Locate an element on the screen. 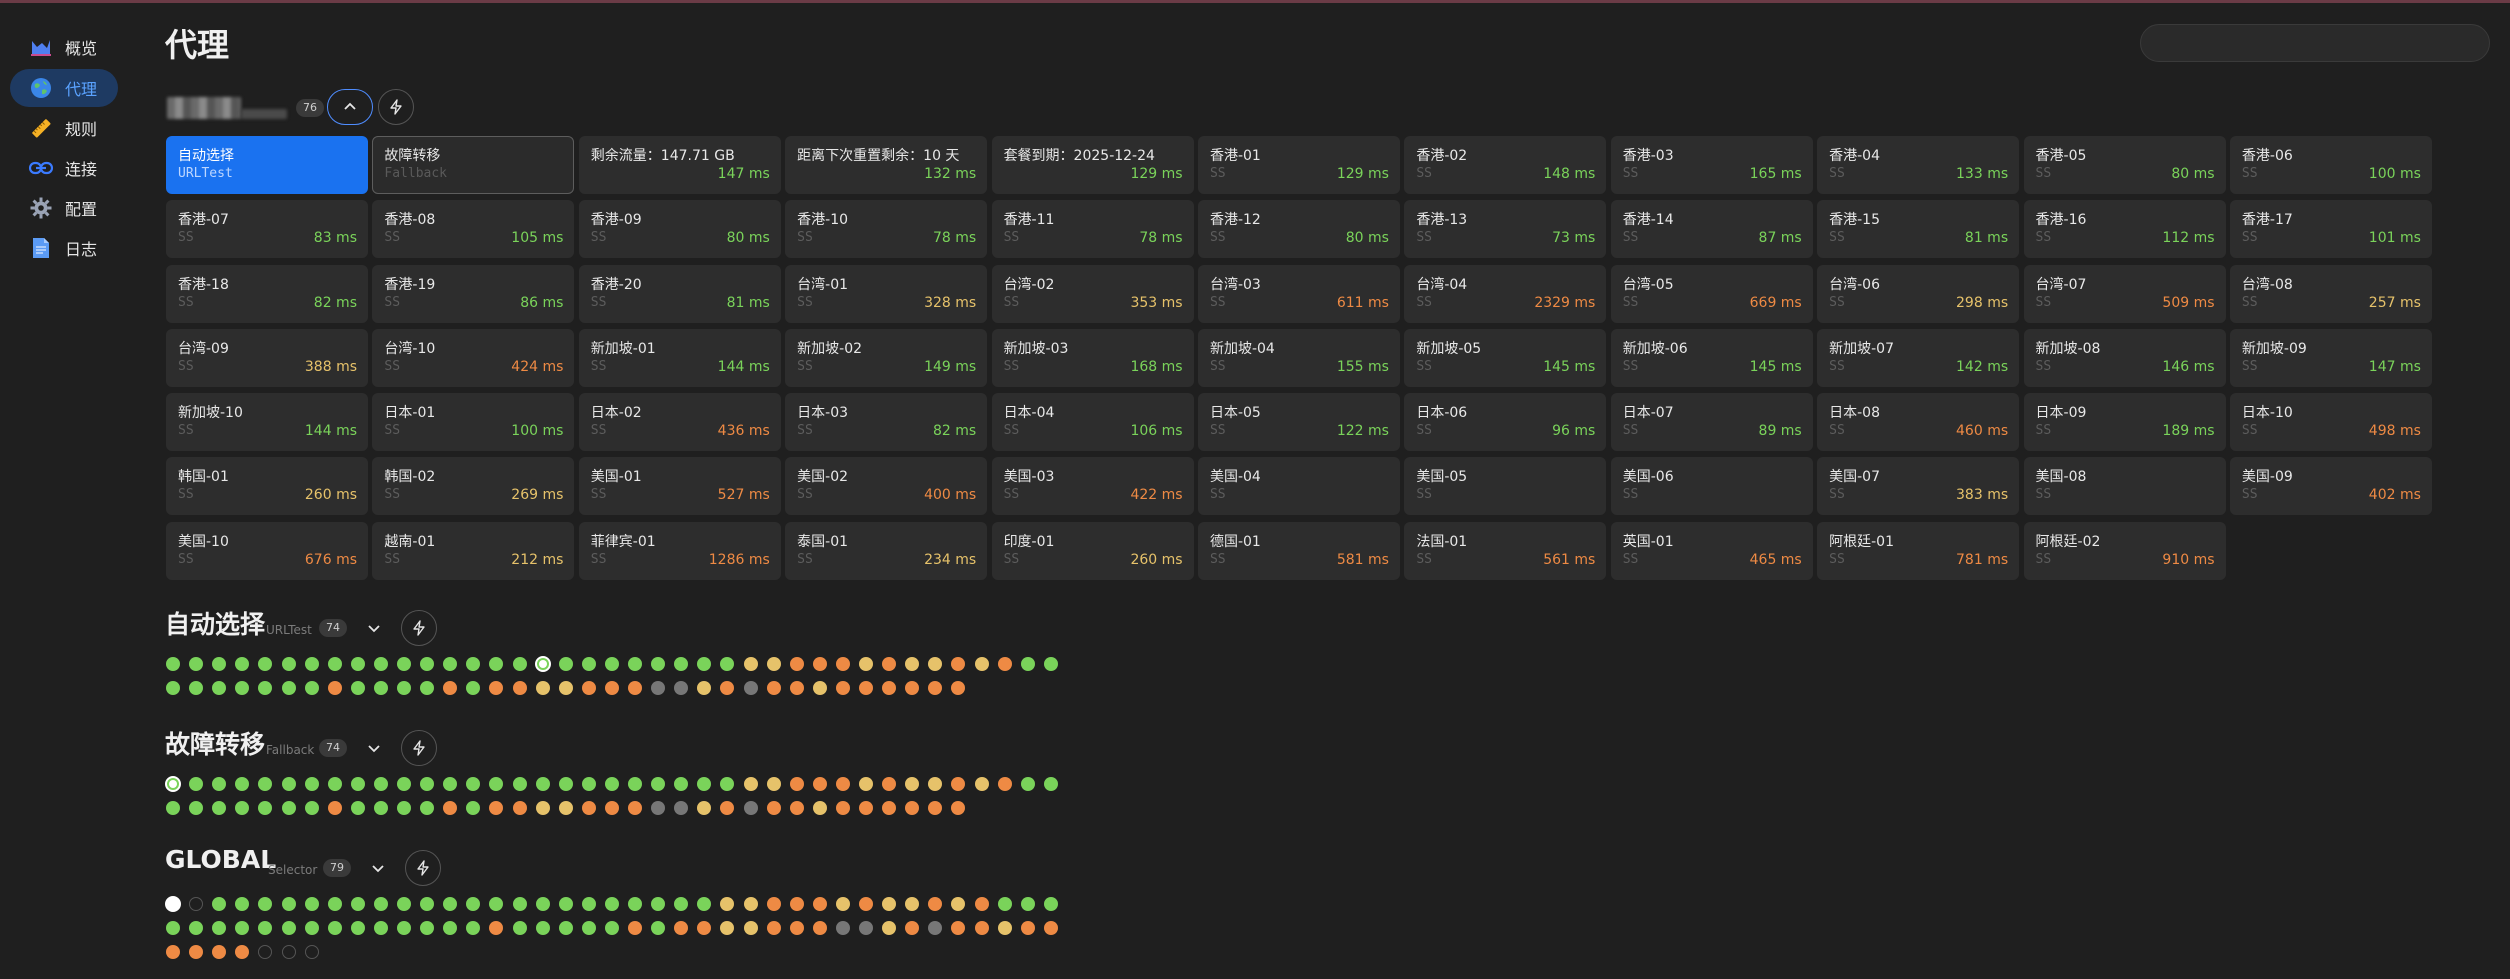 Image resolution: width=2510 pixels, height=979 pixels. proxy-card: 美国-07 SS 383 ms is located at coordinates (1918, 486).